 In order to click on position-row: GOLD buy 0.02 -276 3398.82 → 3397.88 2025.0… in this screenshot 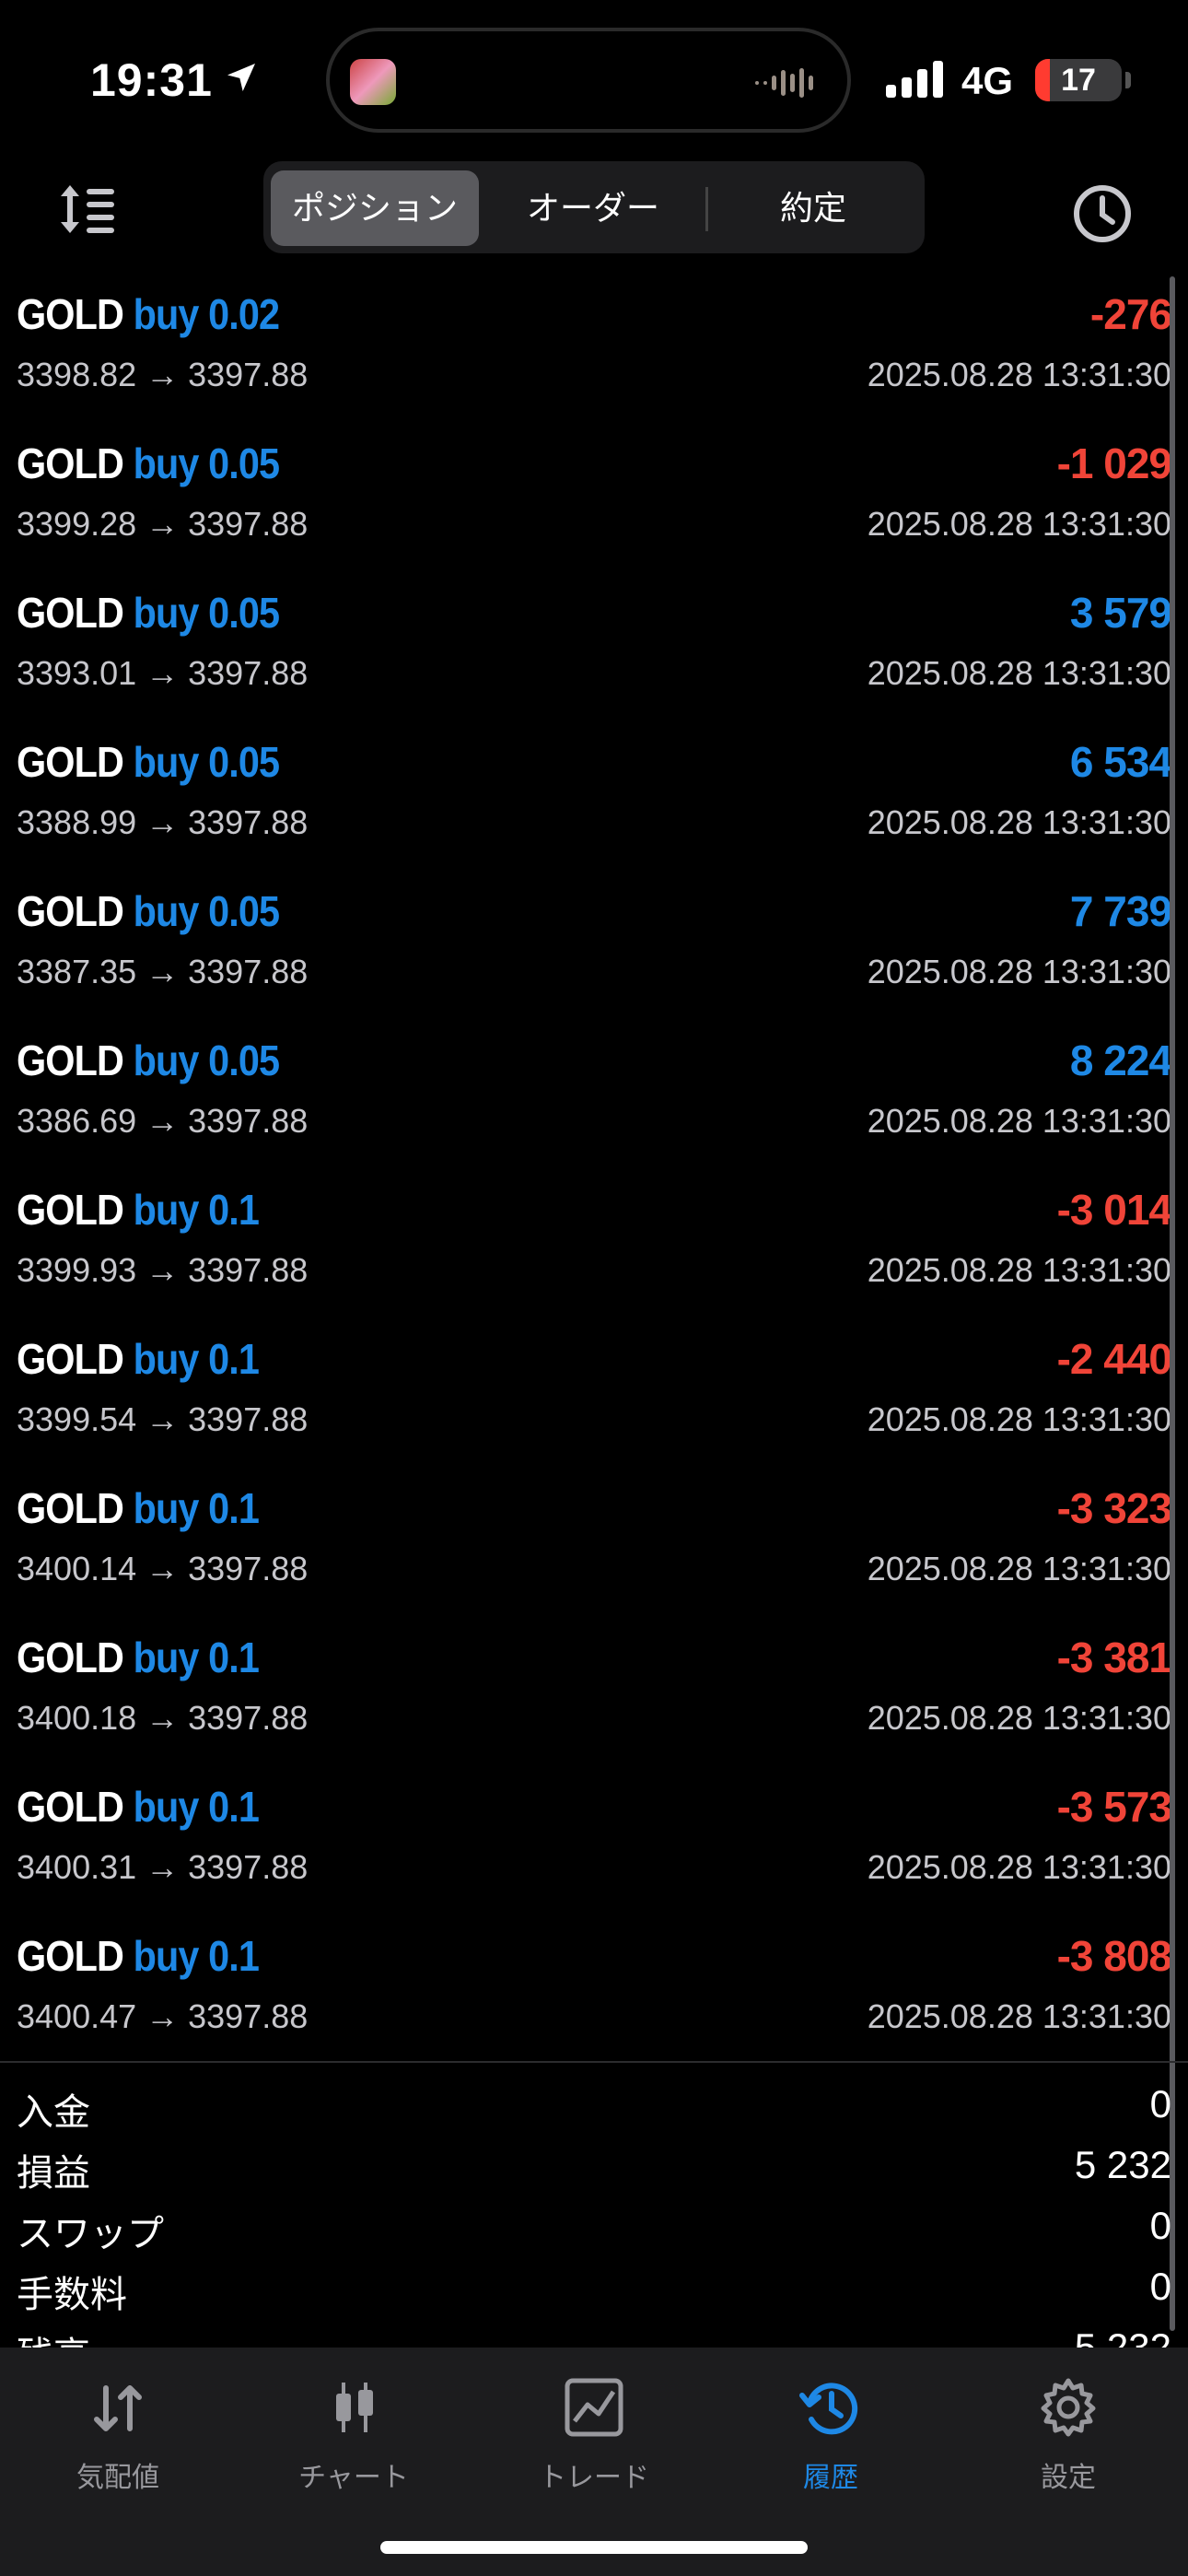, I will do `click(594, 349)`.